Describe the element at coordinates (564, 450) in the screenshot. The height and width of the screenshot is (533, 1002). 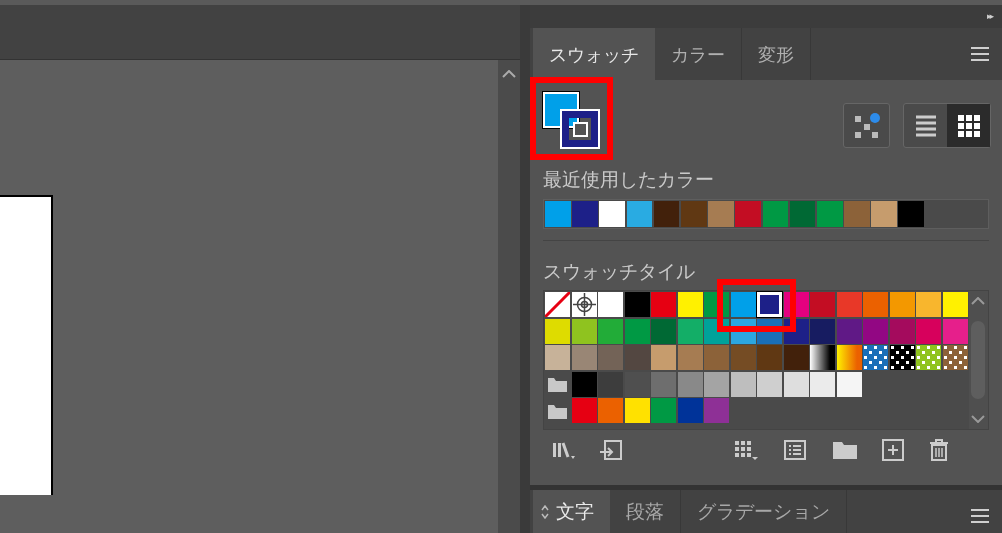
I see `library-icon` at that location.